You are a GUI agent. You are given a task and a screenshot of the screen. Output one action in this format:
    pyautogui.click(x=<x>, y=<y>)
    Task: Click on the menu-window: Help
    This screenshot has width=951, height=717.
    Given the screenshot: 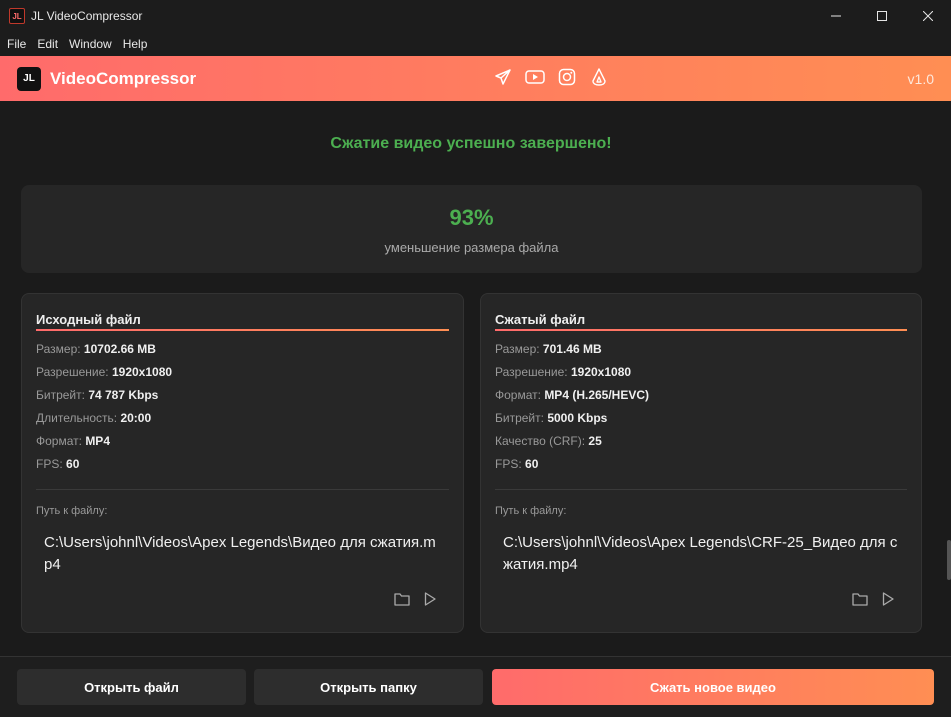 What is the action you would take?
    pyautogui.click(x=135, y=44)
    